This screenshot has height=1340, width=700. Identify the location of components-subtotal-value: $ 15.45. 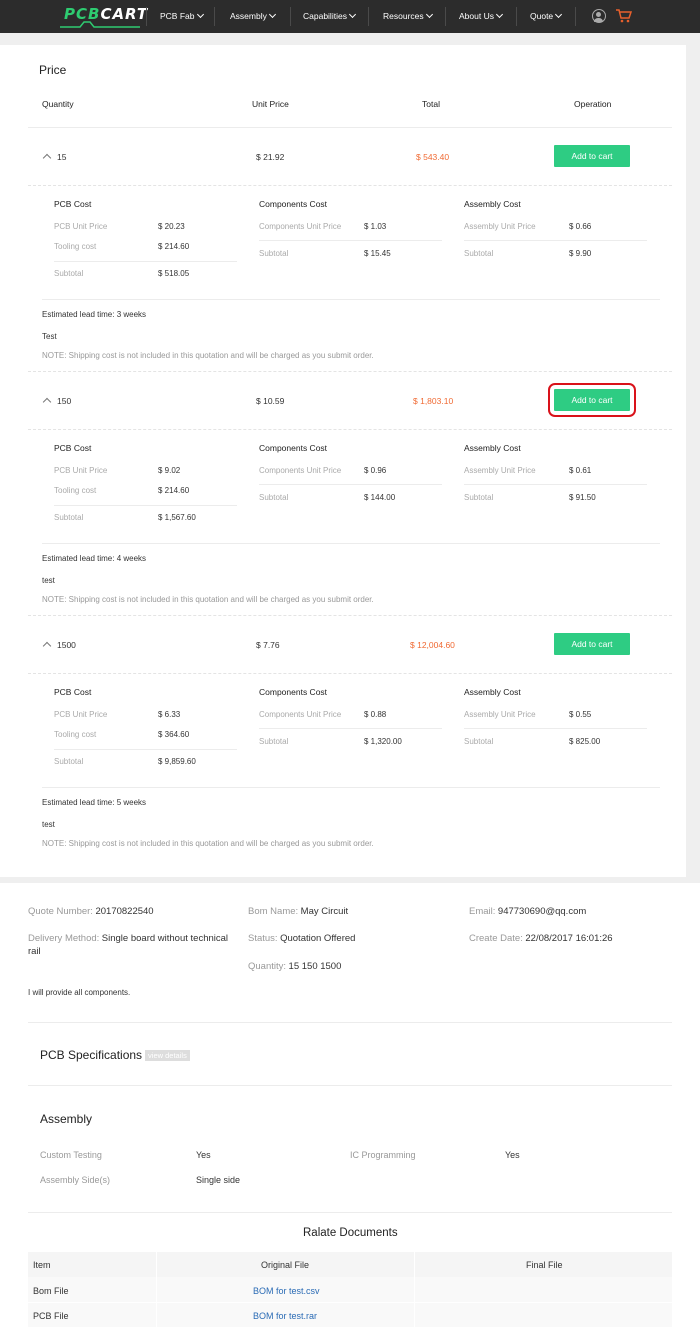
(377, 253).